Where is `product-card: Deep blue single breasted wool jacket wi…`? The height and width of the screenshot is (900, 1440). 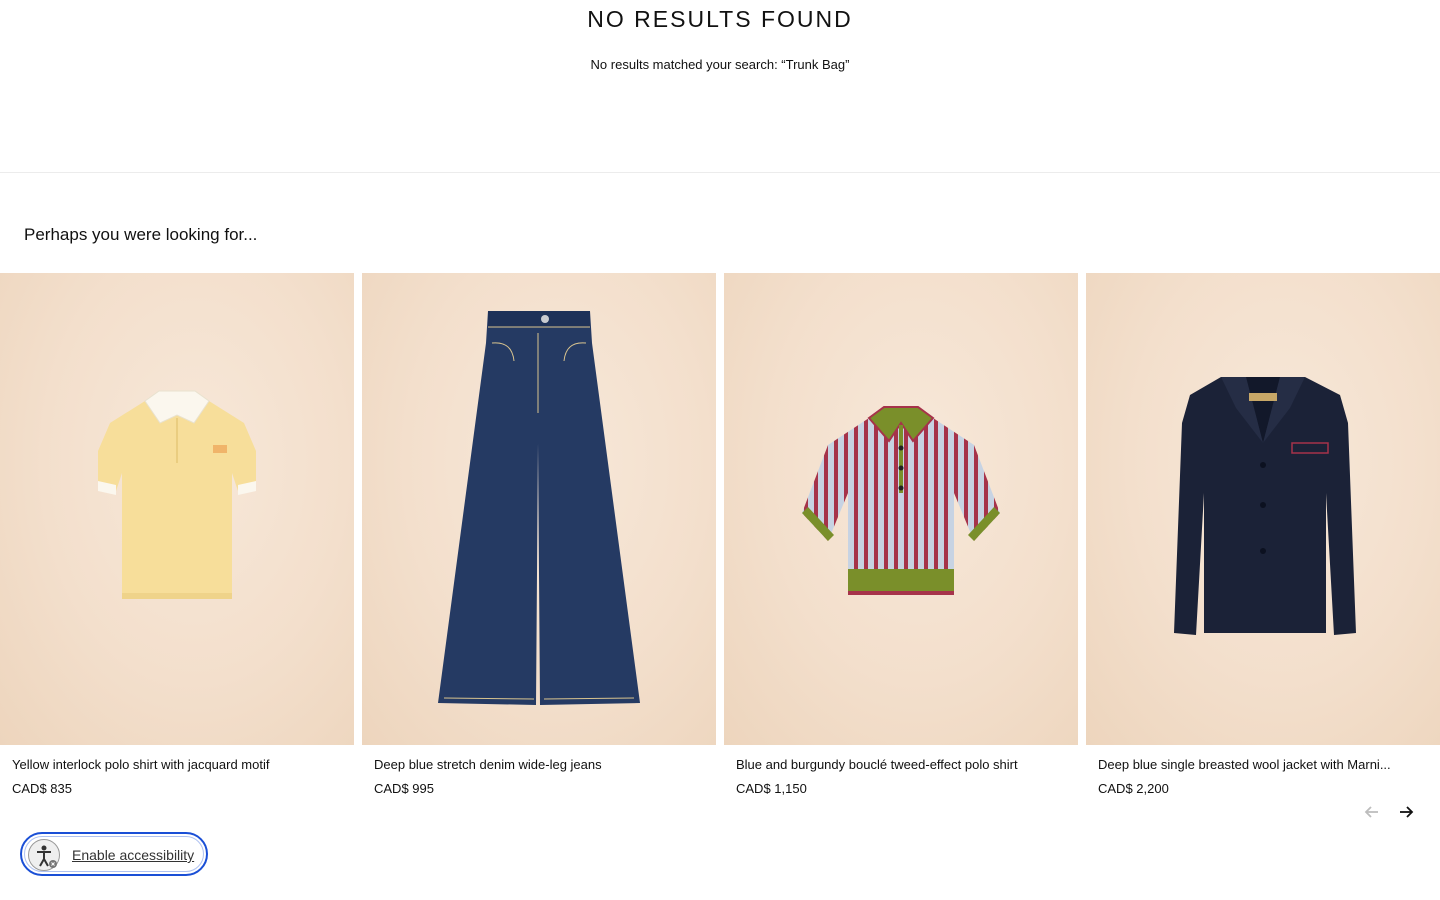 product-card: Deep blue single breasted wool jacket wi… is located at coordinates (1263, 534).